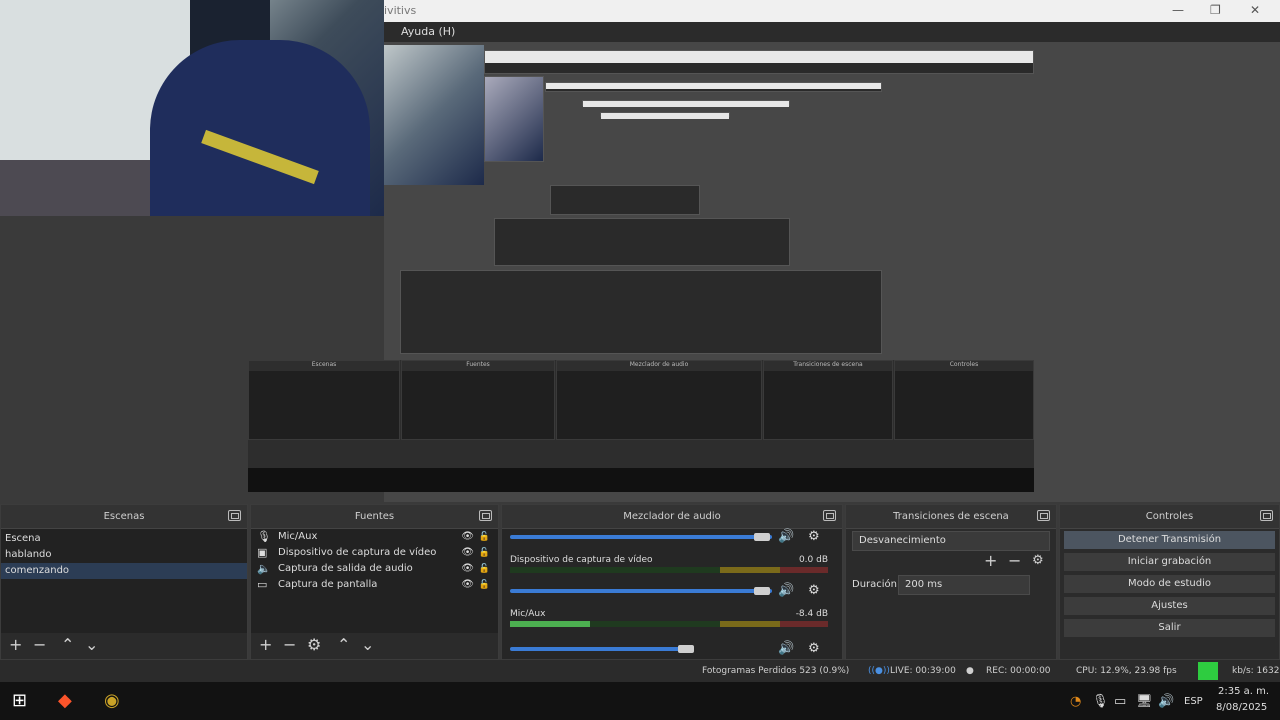 This screenshot has height=720, width=1280. What do you see at coordinates (964, 400) in the screenshot?
I see `nested-controls-panel: Controles` at bounding box center [964, 400].